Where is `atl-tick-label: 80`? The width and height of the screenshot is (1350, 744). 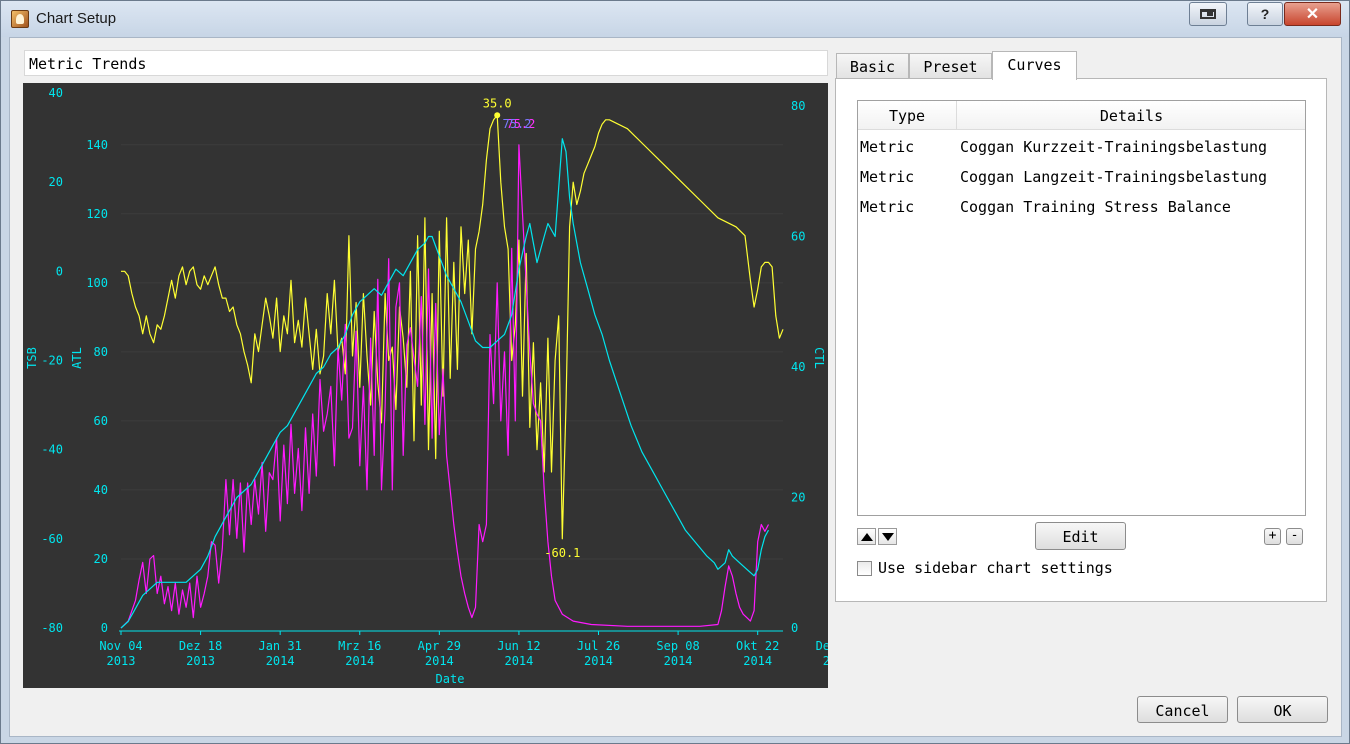
atl-tick-label: 80 is located at coordinates (101, 352).